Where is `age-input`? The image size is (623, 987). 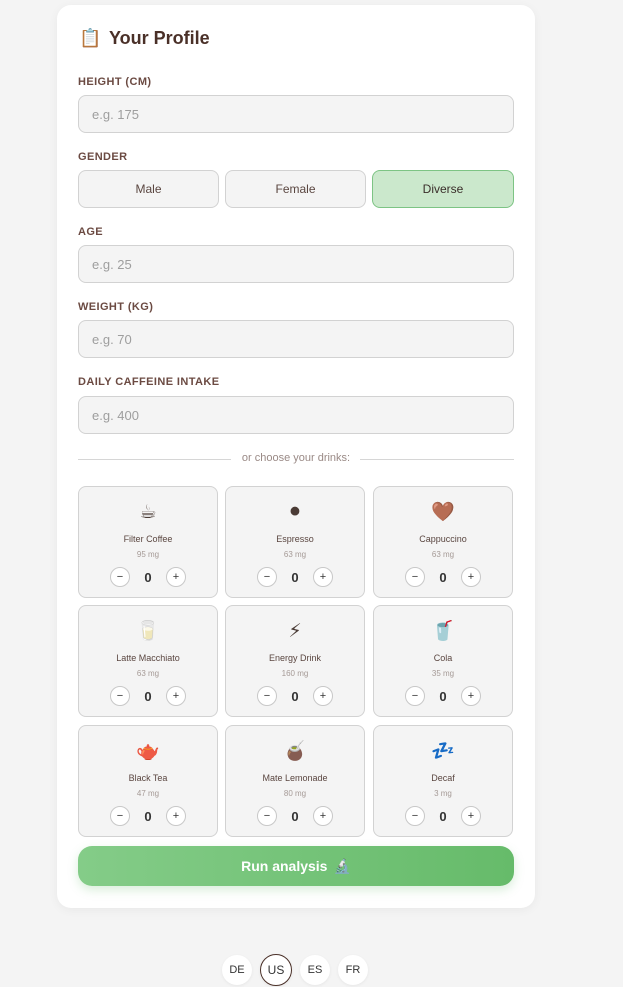
age-input is located at coordinates (296, 264).